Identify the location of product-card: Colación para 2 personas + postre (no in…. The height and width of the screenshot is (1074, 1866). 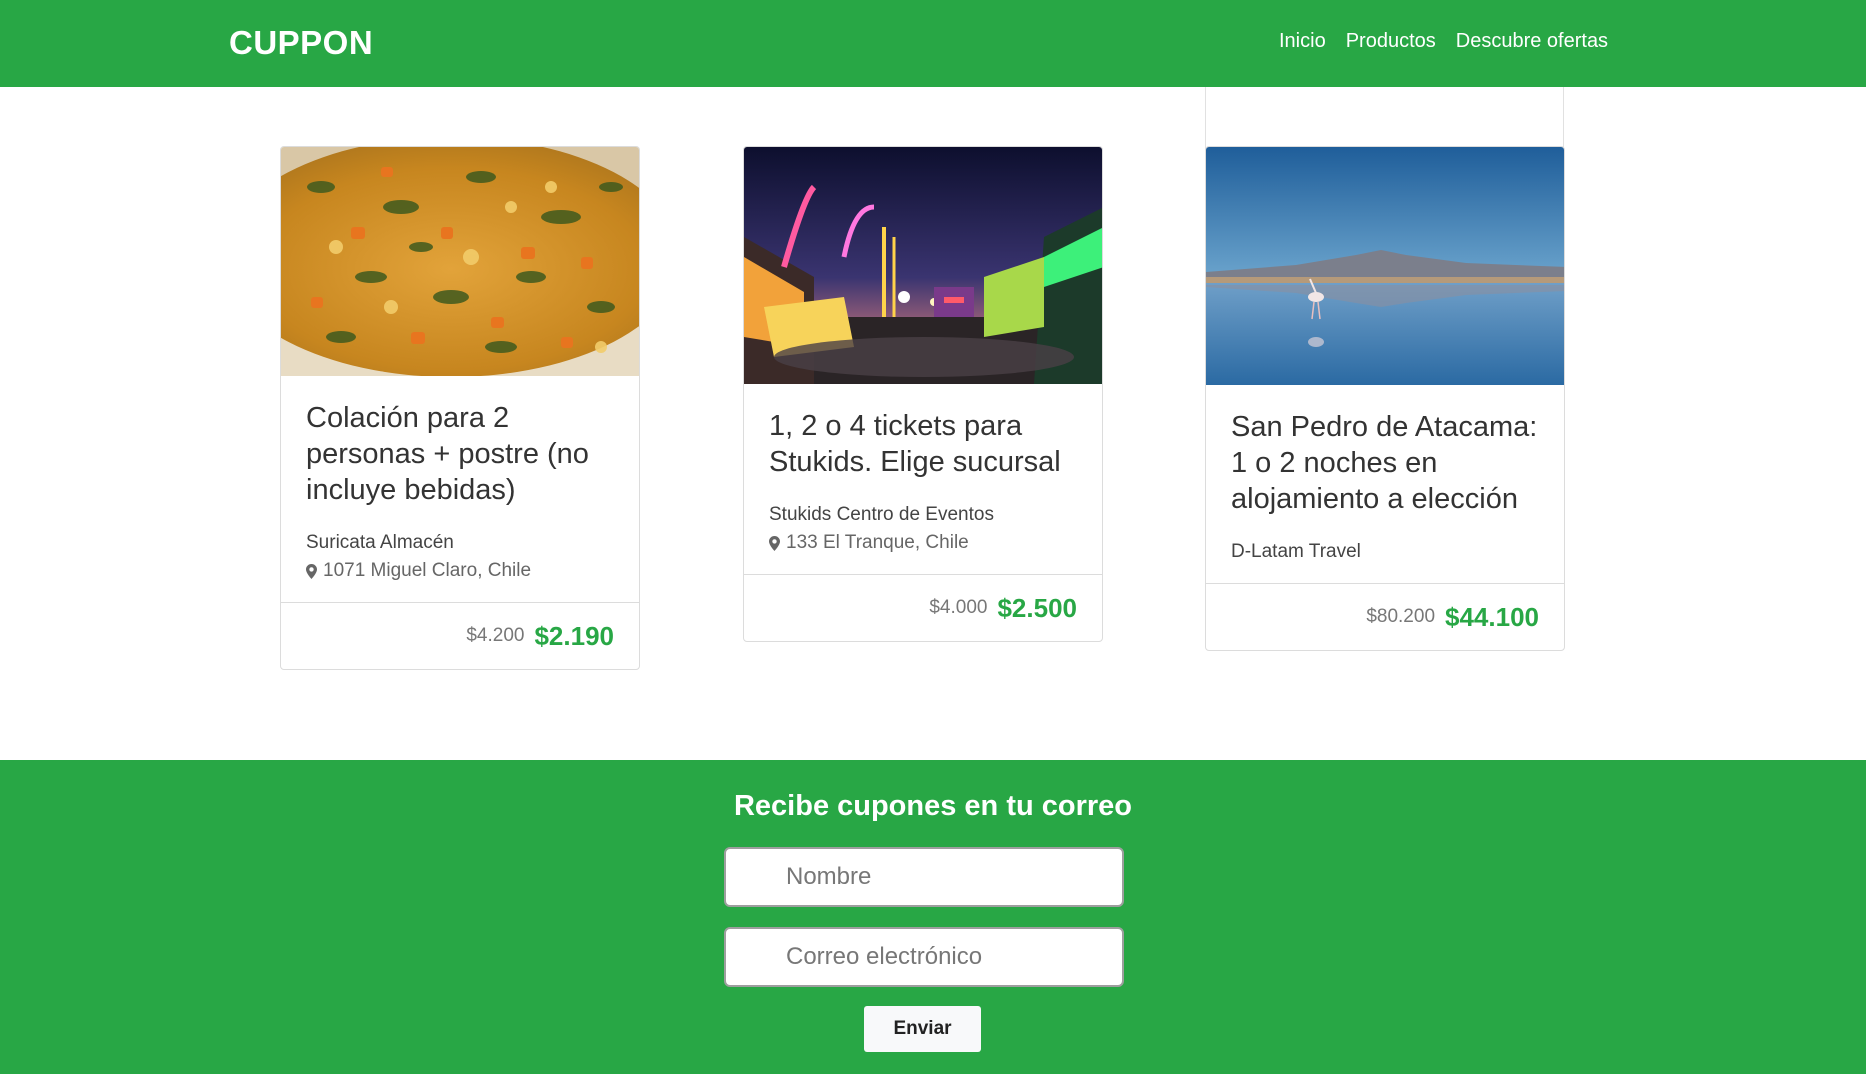
(460, 408).